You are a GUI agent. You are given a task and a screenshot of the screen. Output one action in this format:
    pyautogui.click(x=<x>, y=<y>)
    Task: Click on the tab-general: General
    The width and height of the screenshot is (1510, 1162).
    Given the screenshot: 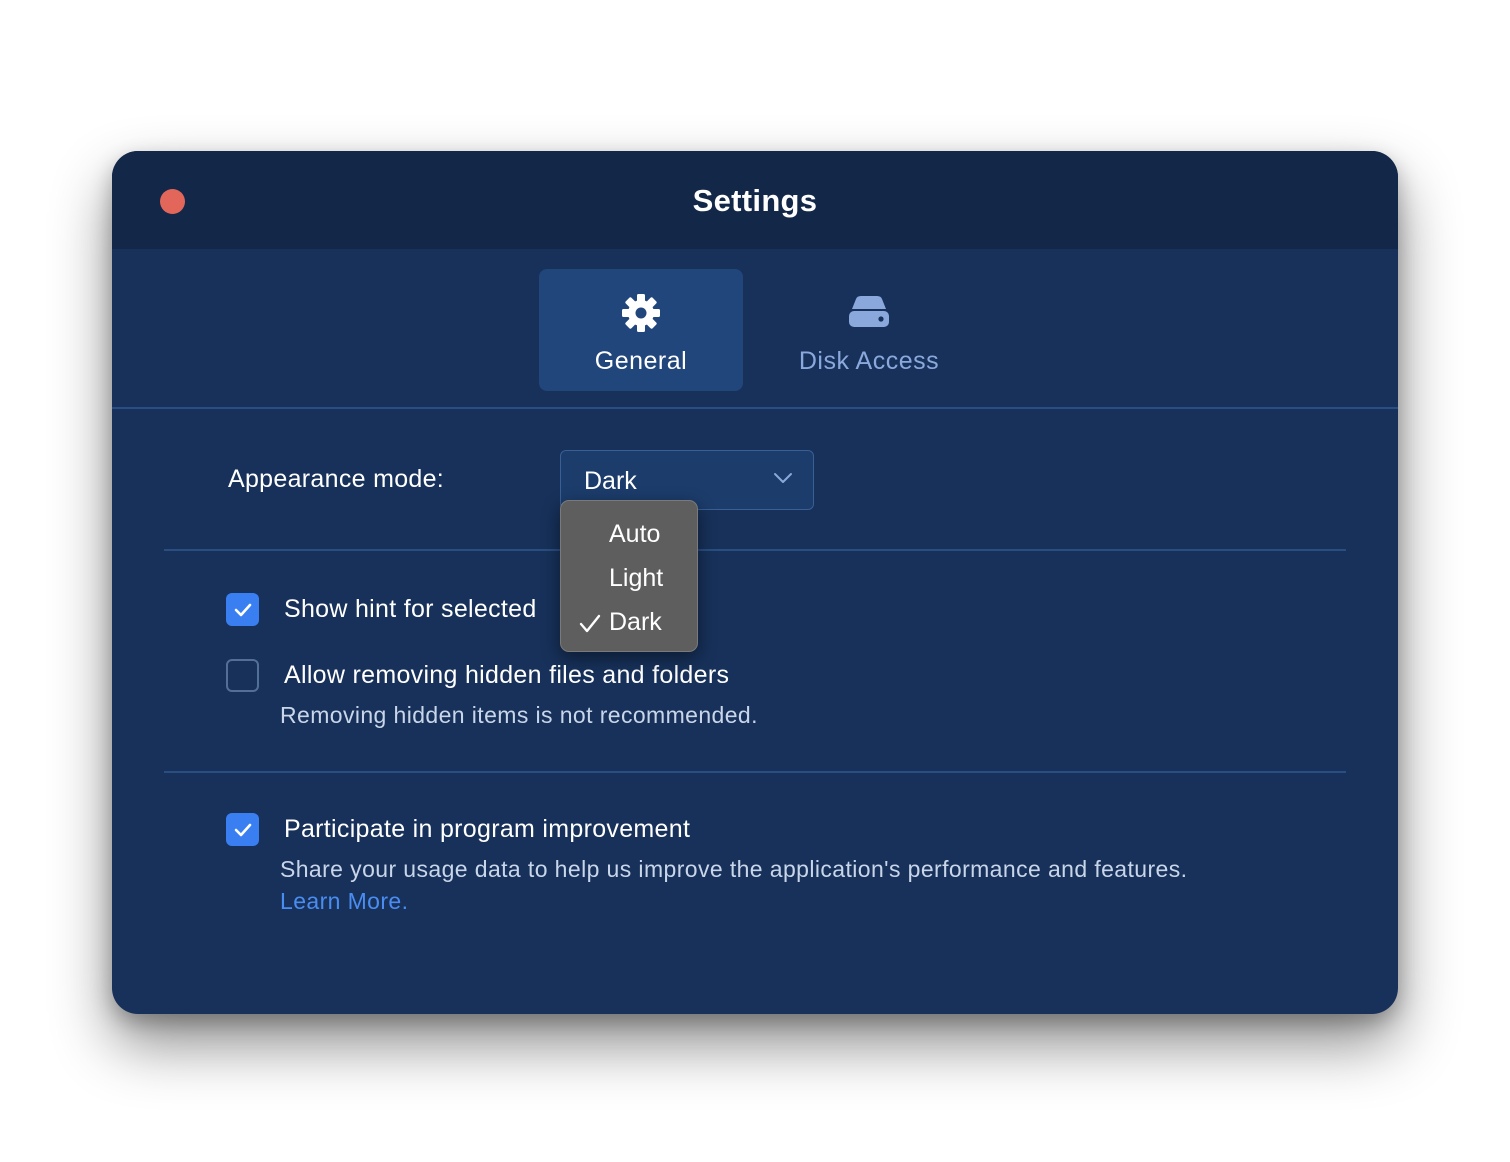 What is the action you would take?
    pyautogui.click(x=641, y=330)
    